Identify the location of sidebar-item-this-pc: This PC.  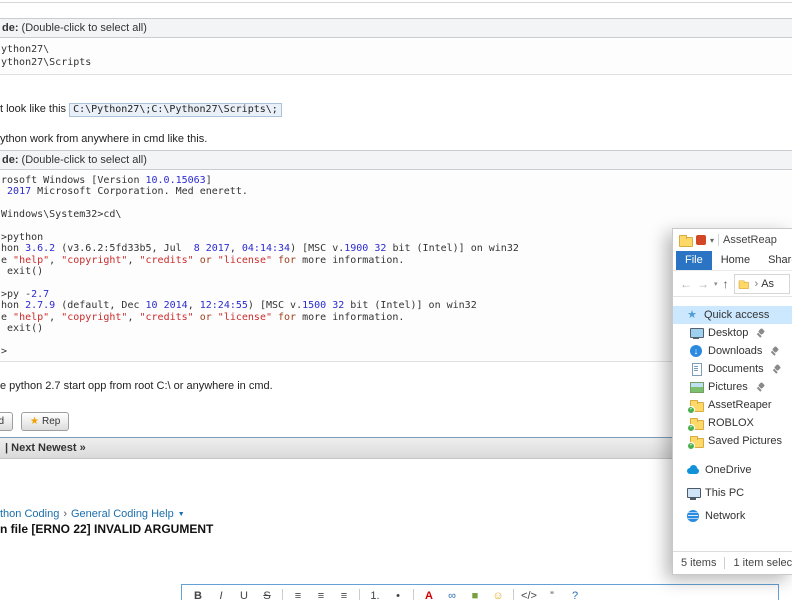
(732, 492).